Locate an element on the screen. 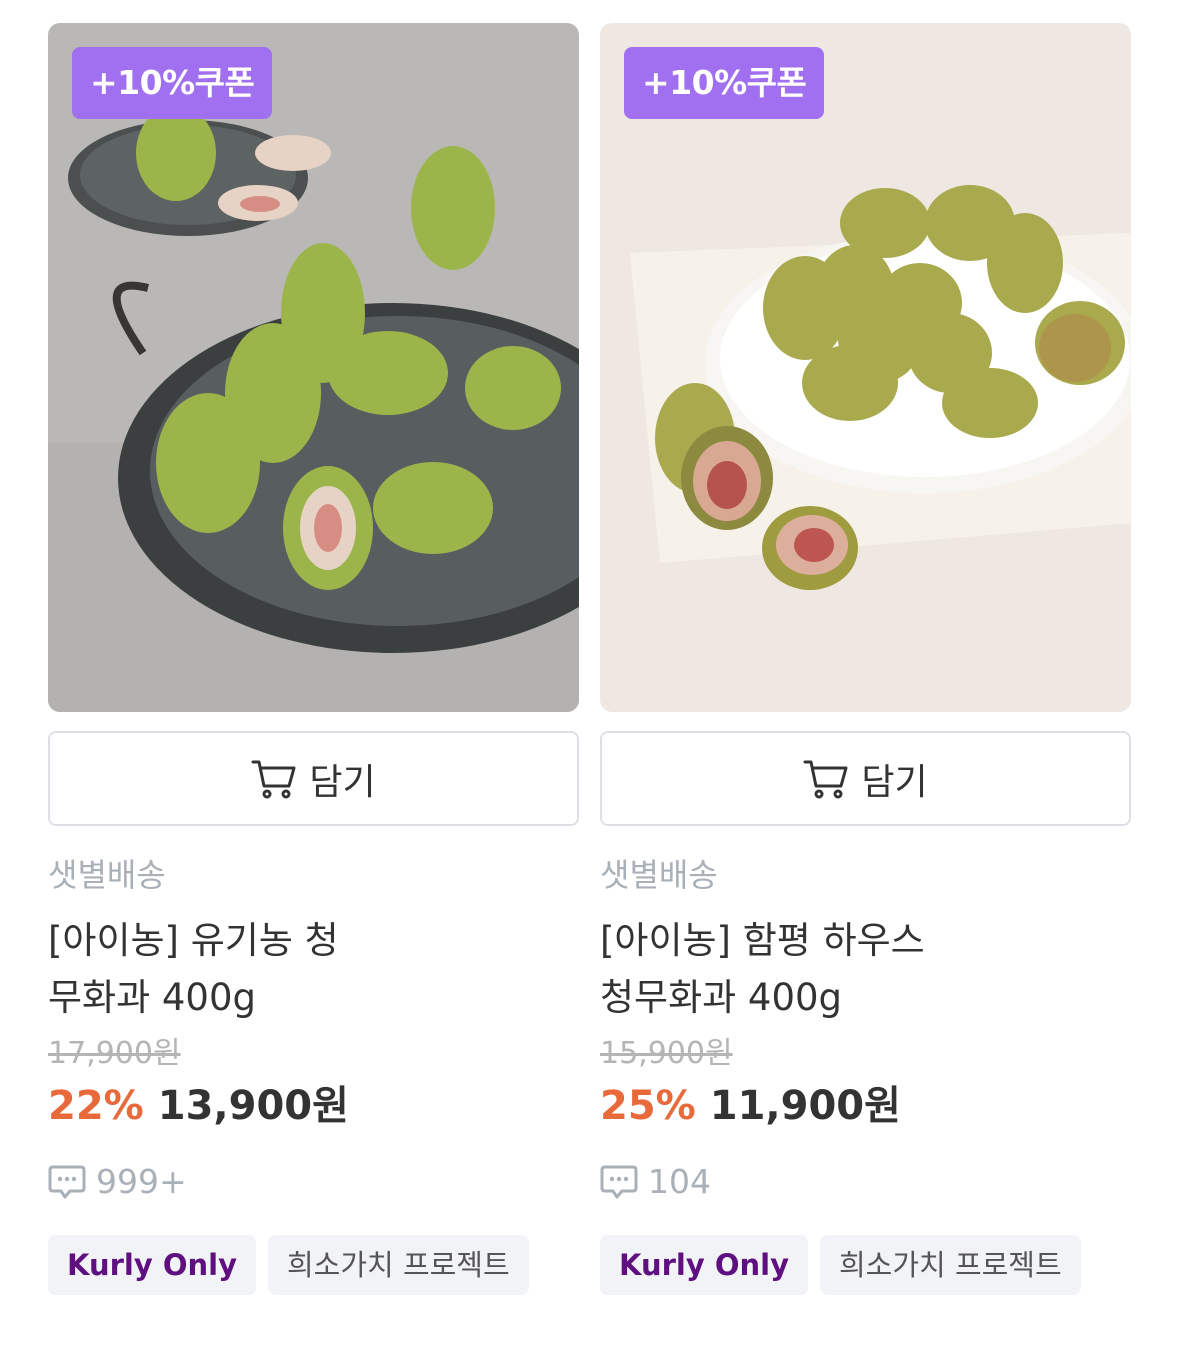 The width and height of the screenshot is (1179, 1348). review-count-value: 104 is located at coordinates (679, 1181).